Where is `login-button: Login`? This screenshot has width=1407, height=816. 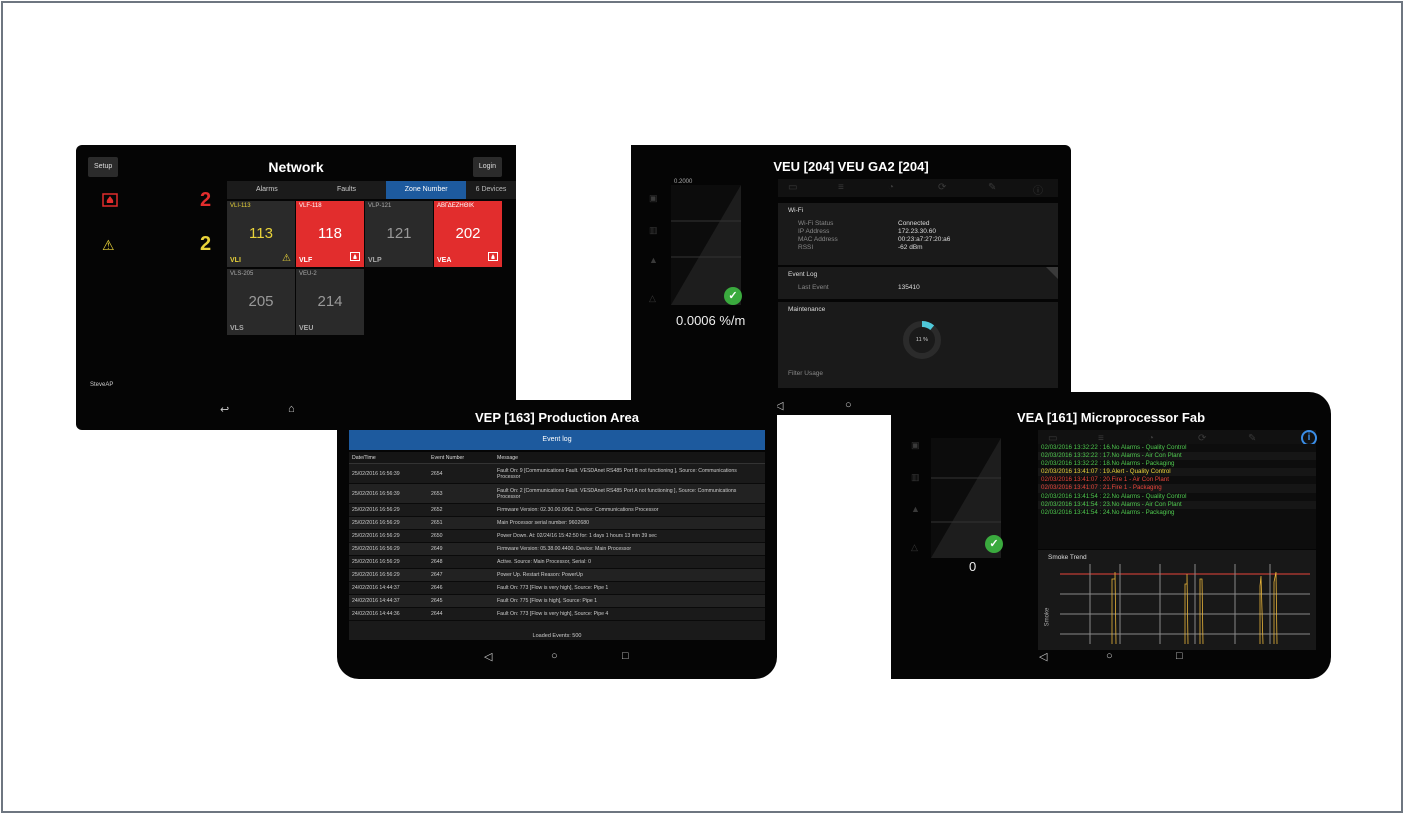 login-button: Login is located at coordinates (487, 167).